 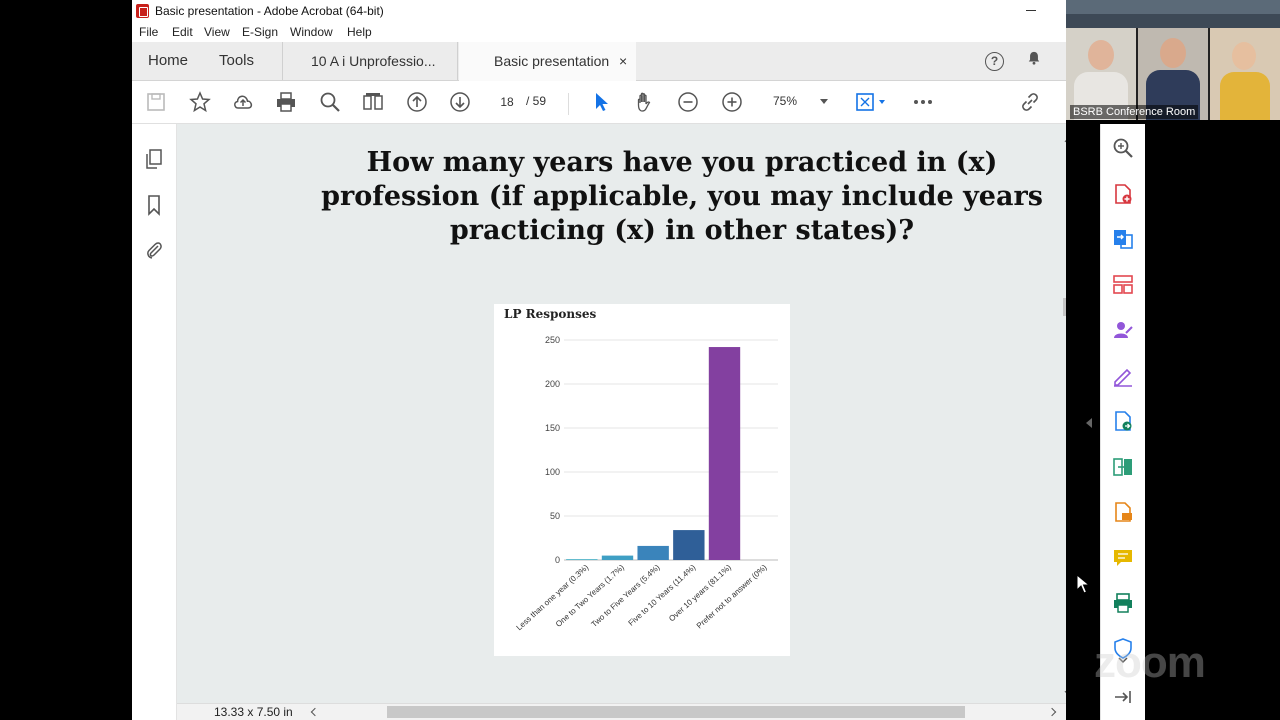 What do you see at coordinates (553, 598) in the screenshot?
I see `chart-x-tick-label: Less than one year (0.3%)` at bounding box center [553, 598].